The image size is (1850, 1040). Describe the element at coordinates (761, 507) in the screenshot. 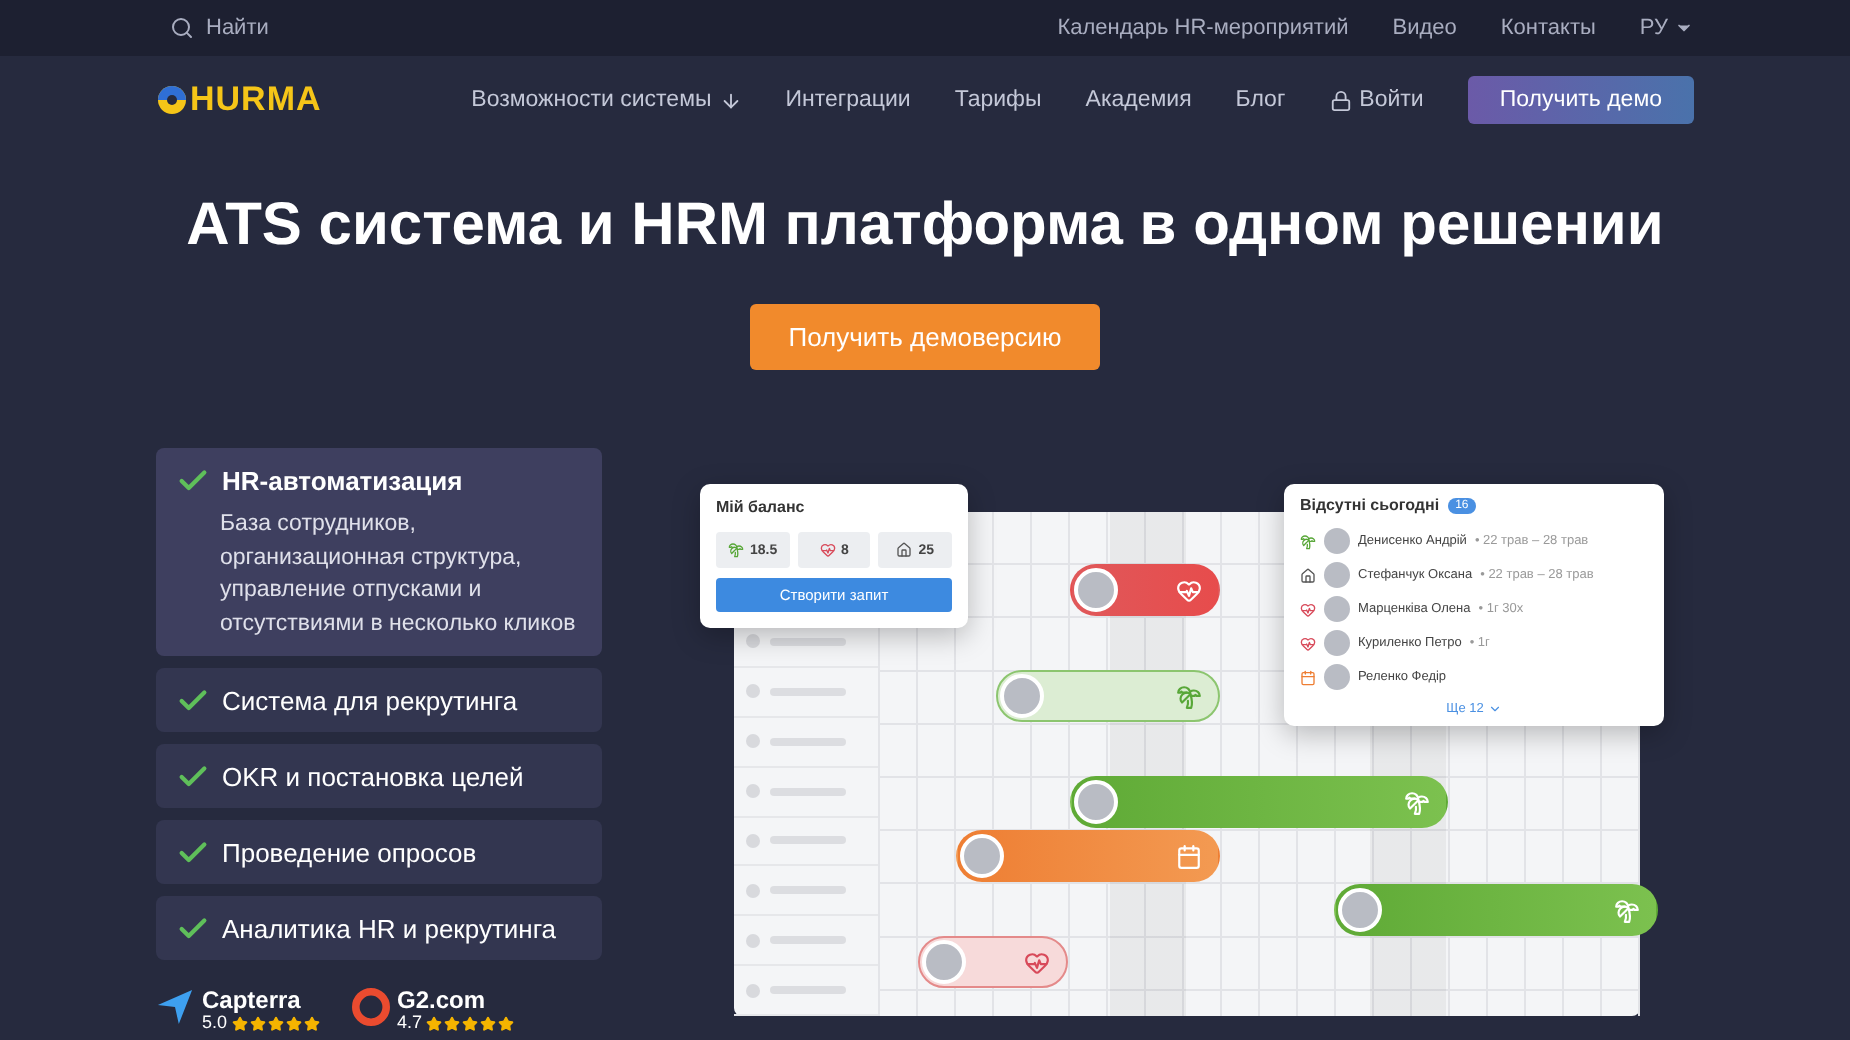

I see `card-title: Мій баланс` at that location.